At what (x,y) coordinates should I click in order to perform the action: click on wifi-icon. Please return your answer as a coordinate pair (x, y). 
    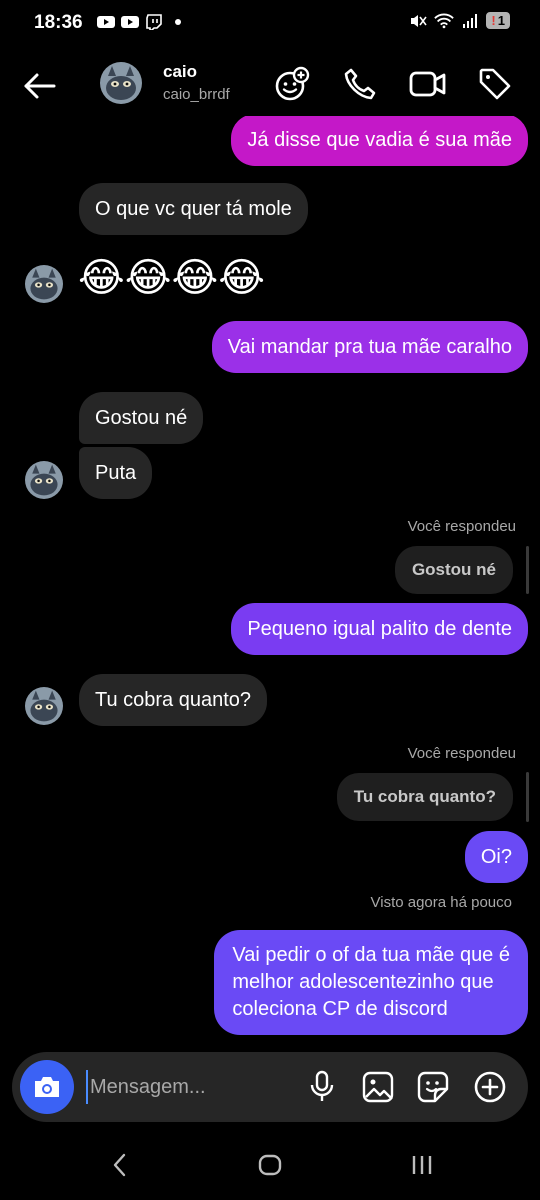
    Looking at the image, I should click on (444, 21).